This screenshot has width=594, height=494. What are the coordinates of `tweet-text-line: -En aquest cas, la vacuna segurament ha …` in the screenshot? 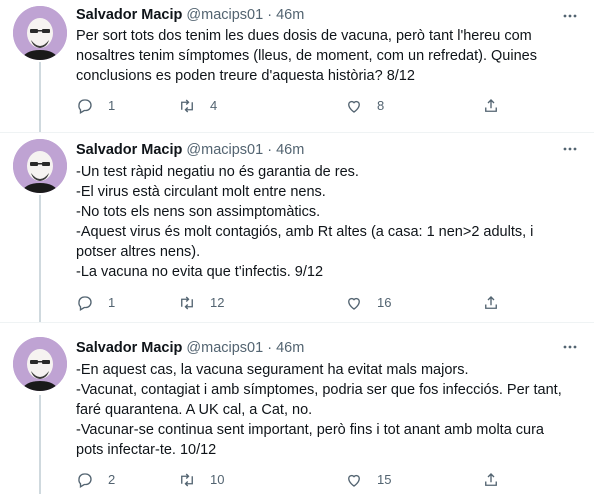 It's located at (272, 370).